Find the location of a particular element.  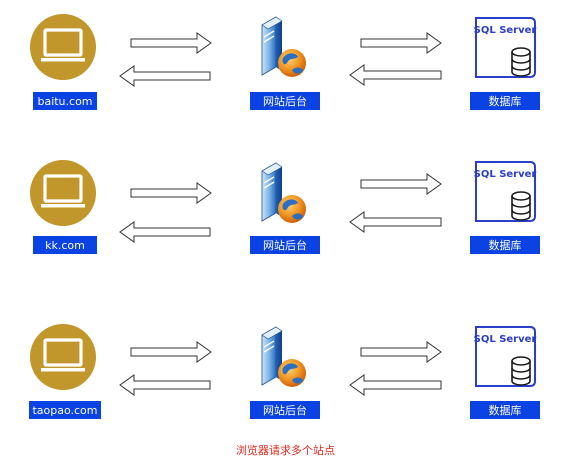

site-label-text: baitu.com is located at coordinates (64, 101).